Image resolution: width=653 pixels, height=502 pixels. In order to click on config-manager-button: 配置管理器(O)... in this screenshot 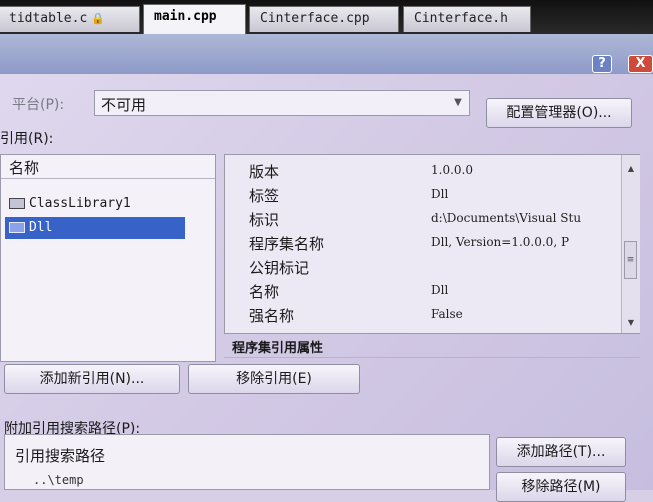, I will do `click(559, 113)`.